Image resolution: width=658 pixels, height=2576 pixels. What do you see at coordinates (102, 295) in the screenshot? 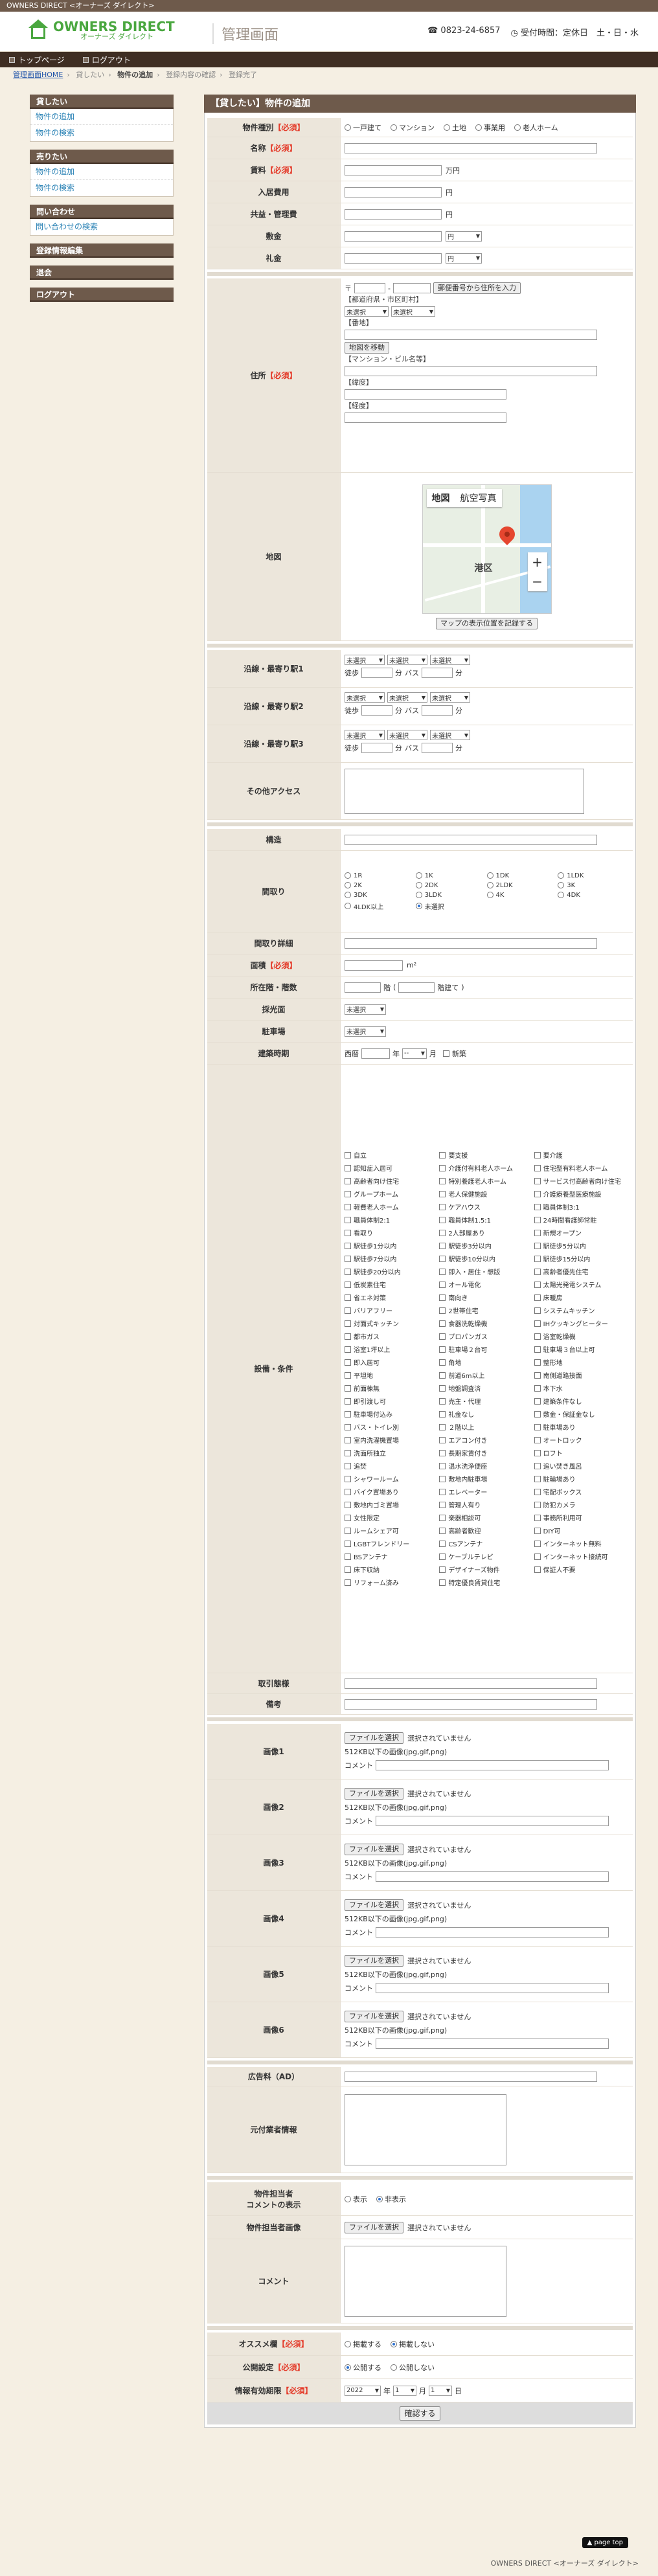
I see `sidebar-item-logout: ログアウト` at bounding box center [102, 295].